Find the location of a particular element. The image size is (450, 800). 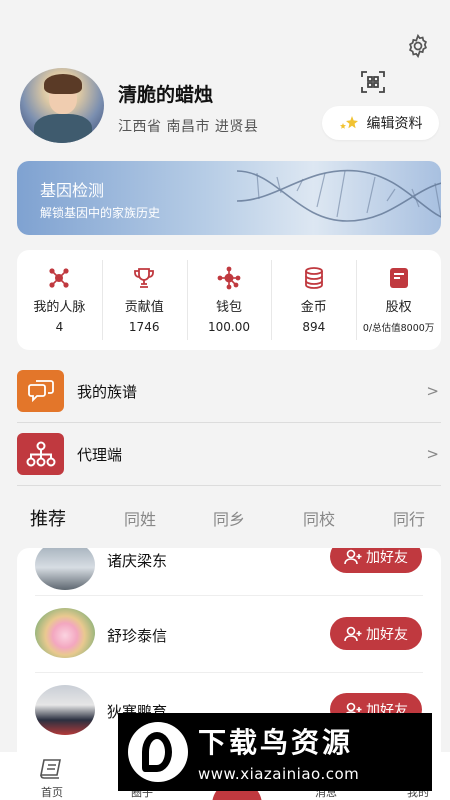

tab-same-industry: 同行 is located at coordinates (409, 518).